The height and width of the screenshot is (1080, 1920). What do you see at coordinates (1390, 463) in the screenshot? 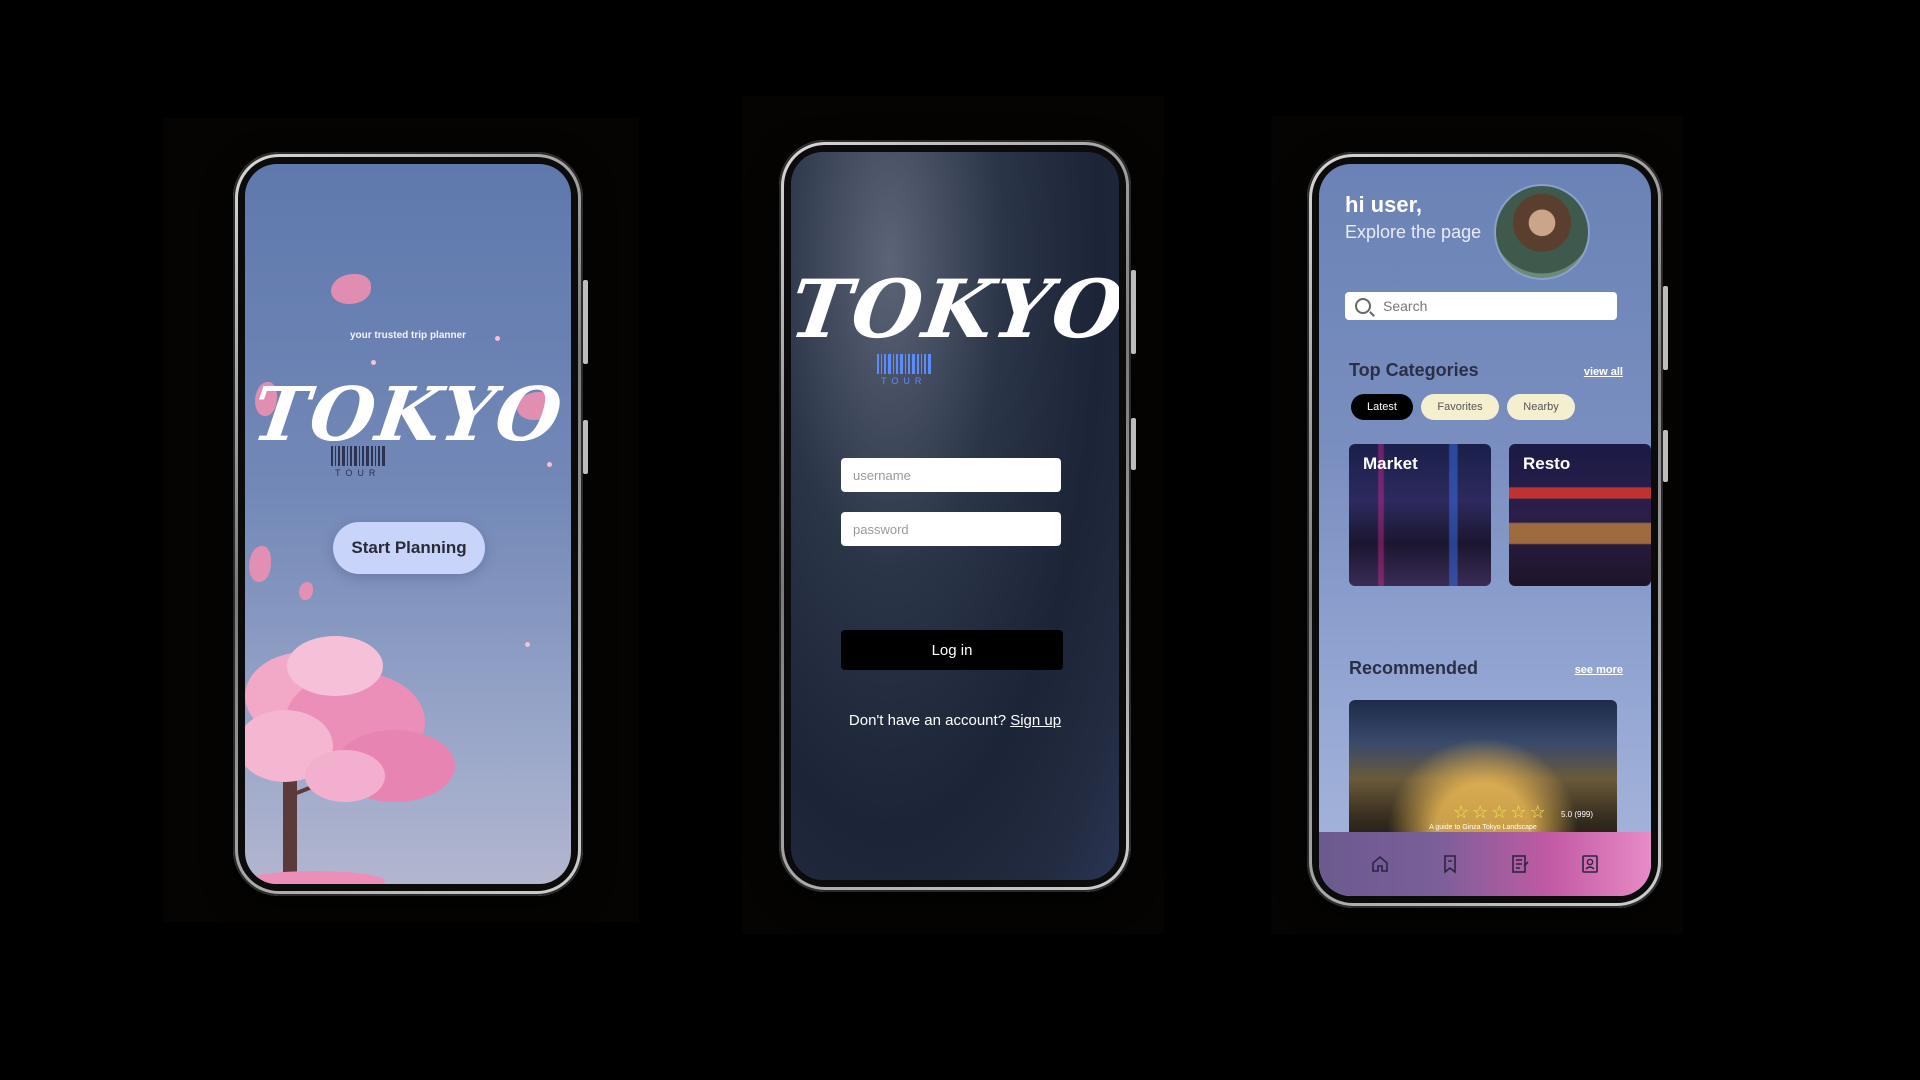
I see `card-label: Market` at bounding box center [1390, 463].